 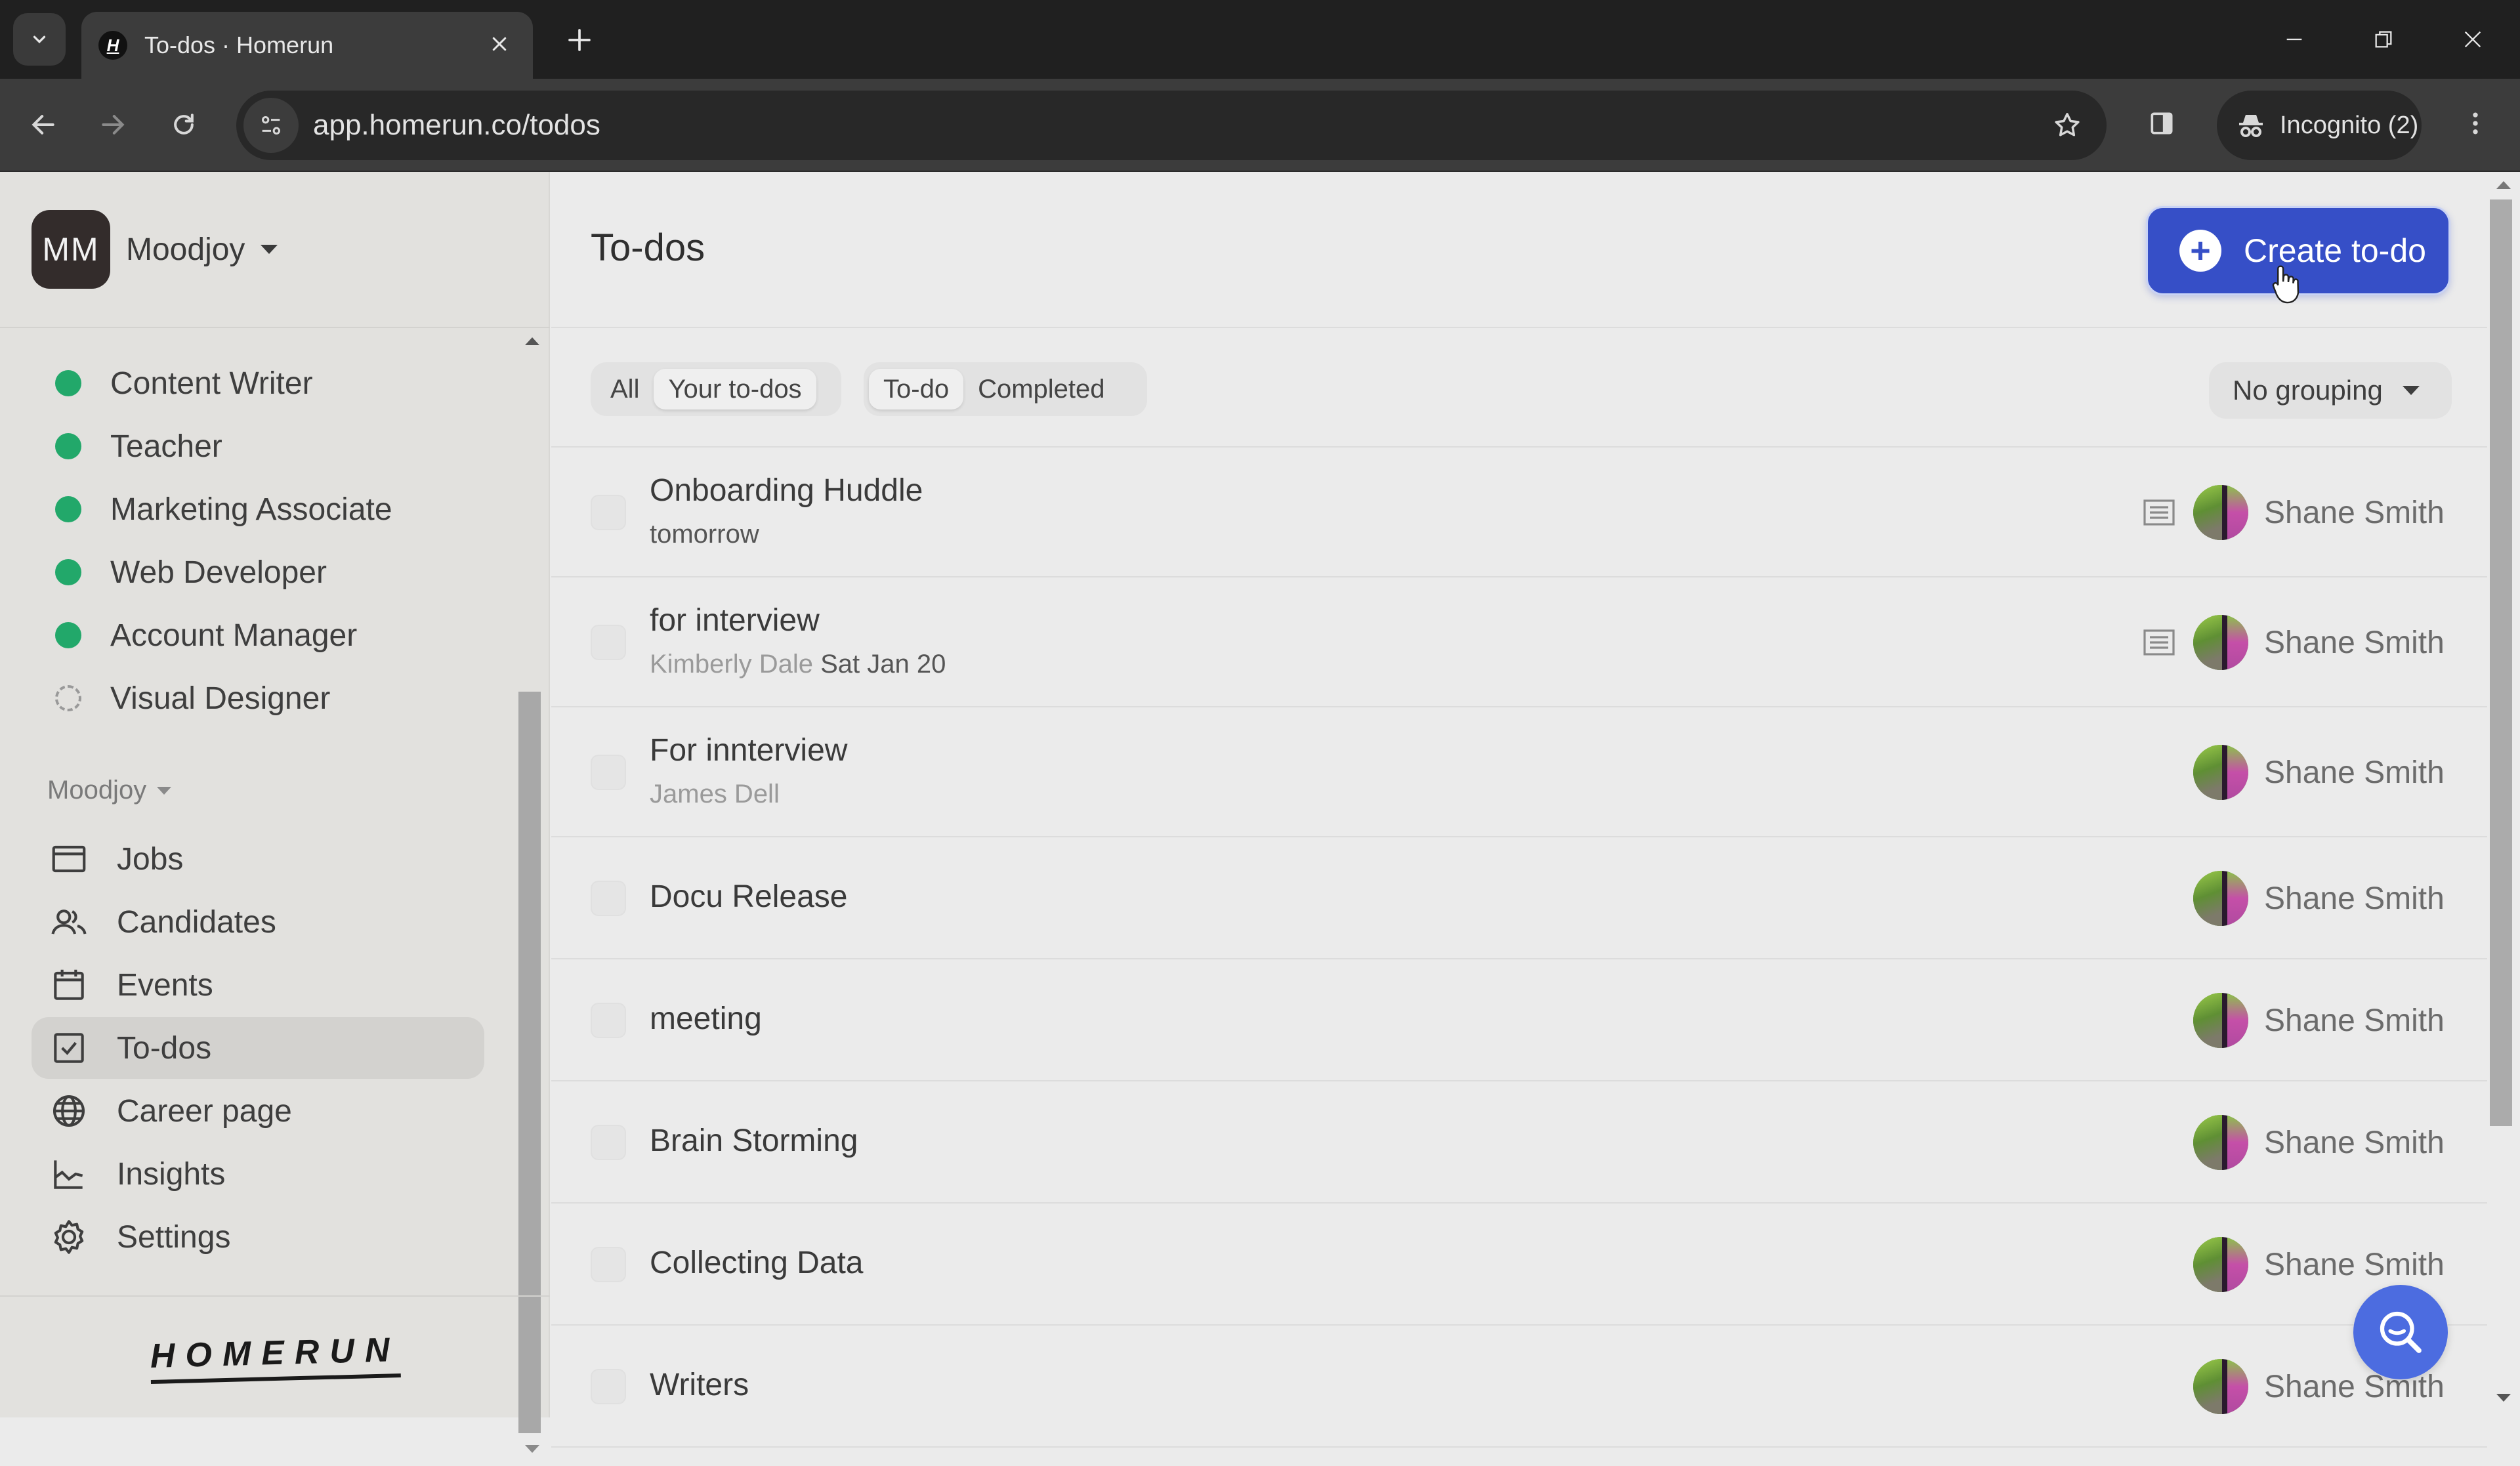 I want to click on sidebar-job-item: Content Writer, so click(x=184, y=383).